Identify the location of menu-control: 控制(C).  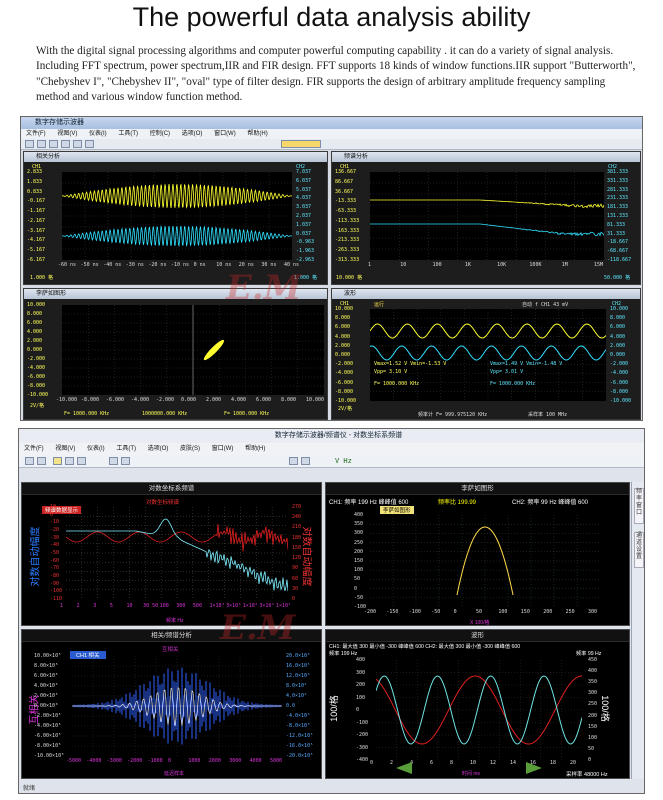
(160, 134).